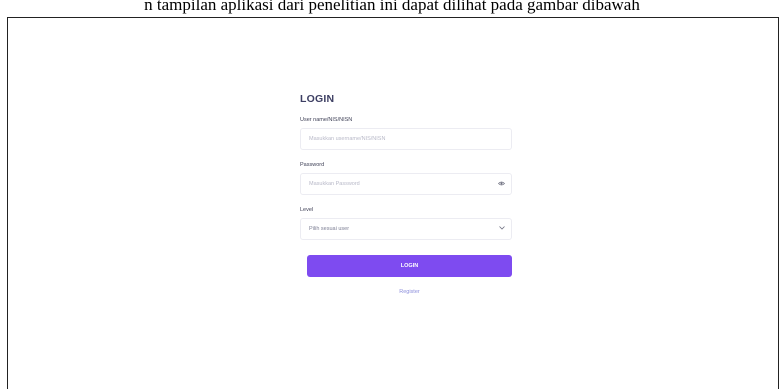  What do you see at coordinates (409, 292) in the screenshot?
I see `register-link: Register` at bounding box center [409, 292].